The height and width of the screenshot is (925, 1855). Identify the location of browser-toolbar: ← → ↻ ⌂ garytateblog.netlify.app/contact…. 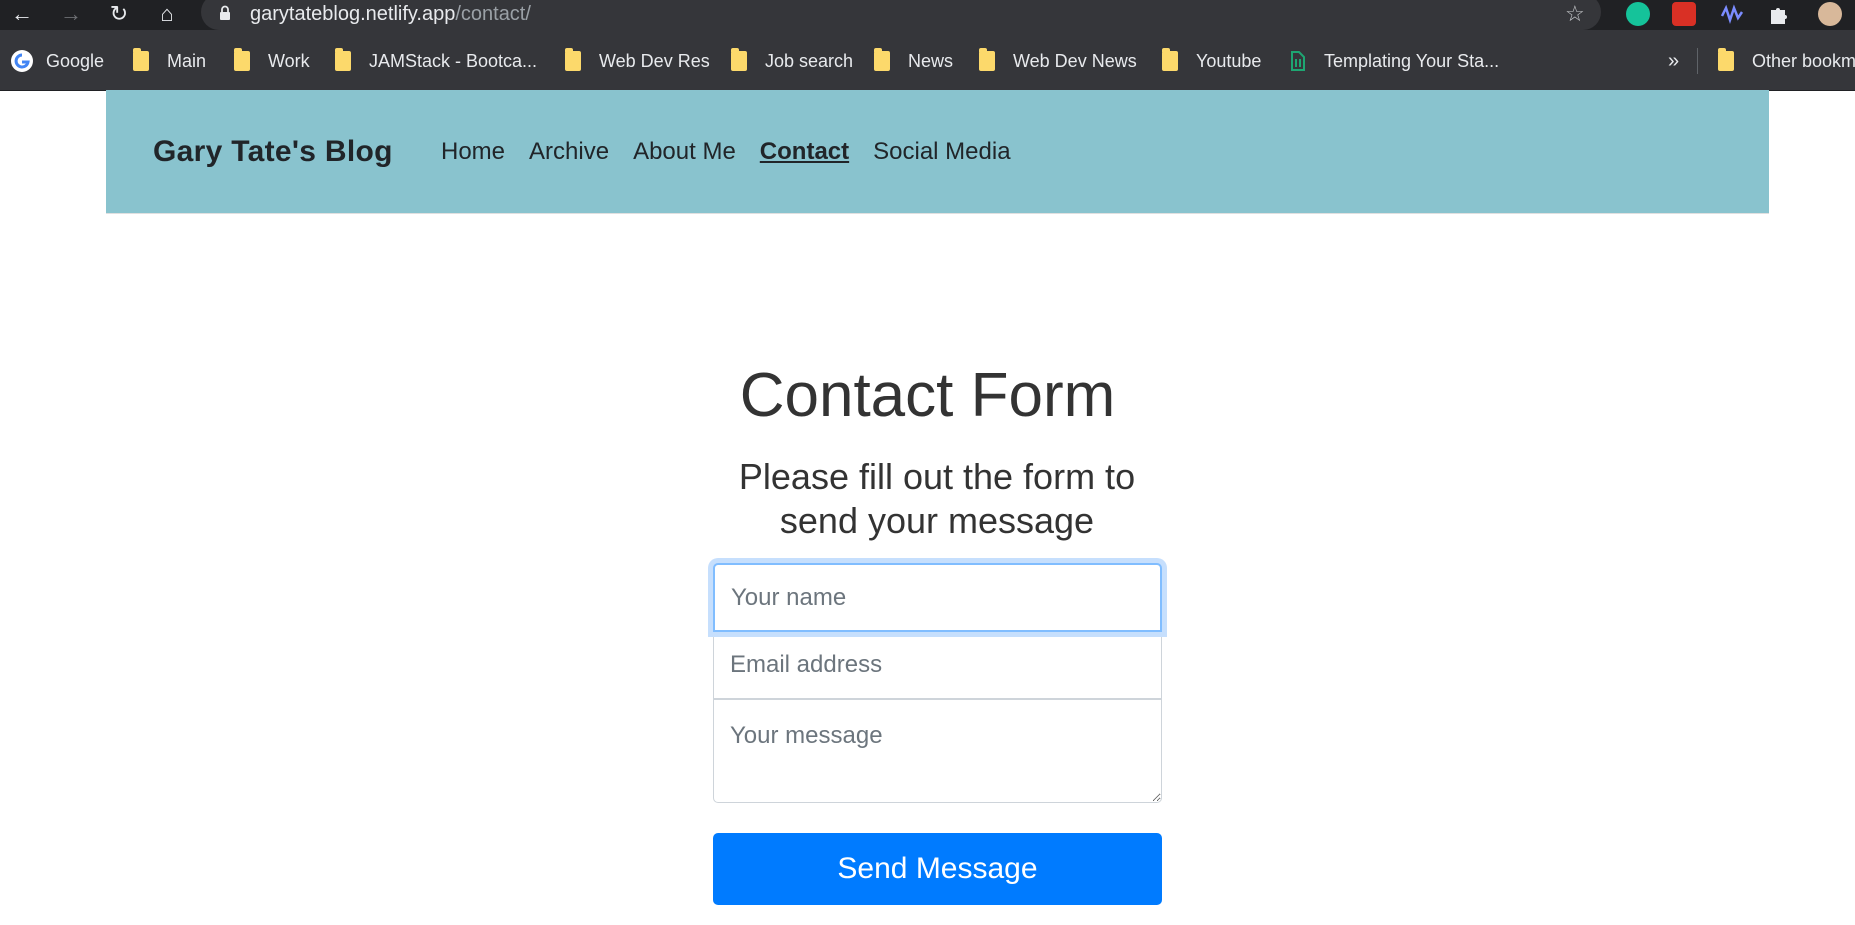
(927, 15).